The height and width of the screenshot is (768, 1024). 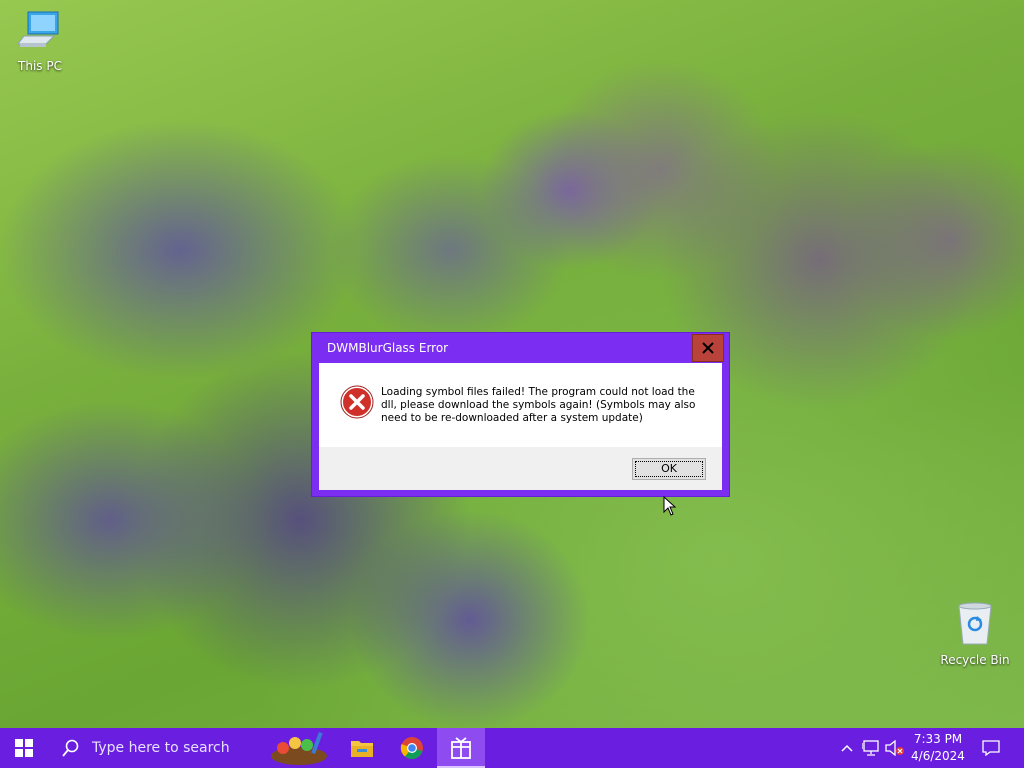 I want to click on search-icon, so click(x=70, y=748).